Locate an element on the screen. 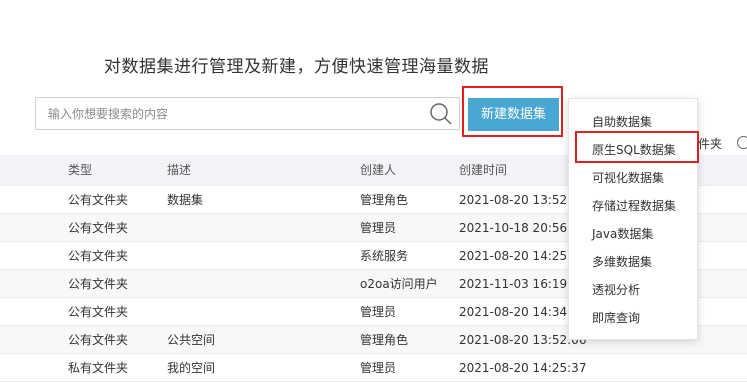 This screenshot has width=747, height=384. column-header-creator: 创建人 is located at coordinates (378, 170).